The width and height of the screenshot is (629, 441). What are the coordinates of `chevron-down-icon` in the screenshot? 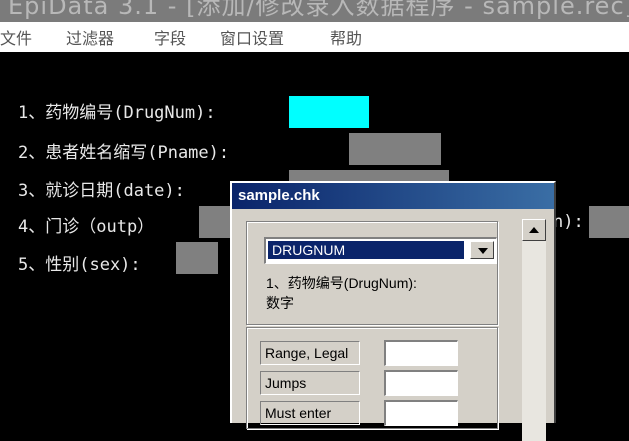 It's located at (483, 251).